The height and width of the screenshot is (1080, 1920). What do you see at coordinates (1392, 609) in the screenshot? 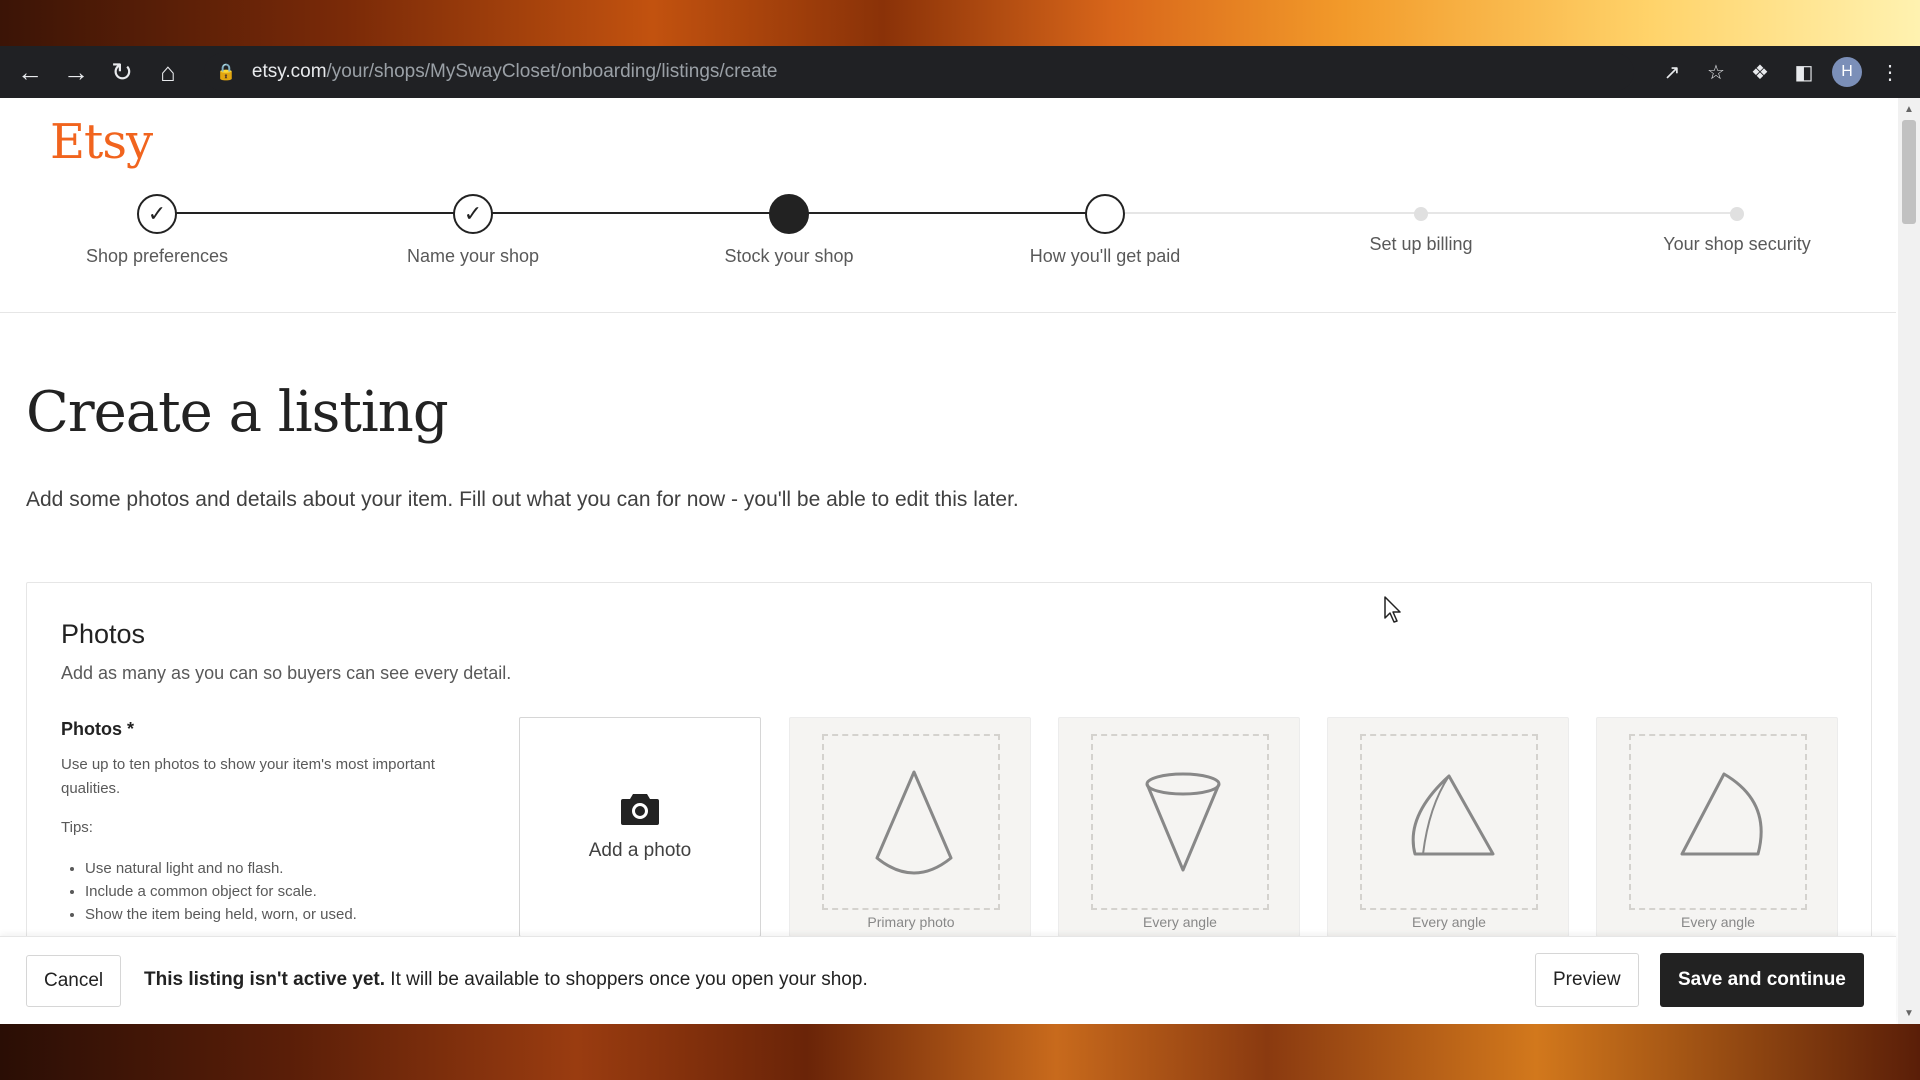
I see `mouse-cursor-icon` at bounding box center [1392, 609].